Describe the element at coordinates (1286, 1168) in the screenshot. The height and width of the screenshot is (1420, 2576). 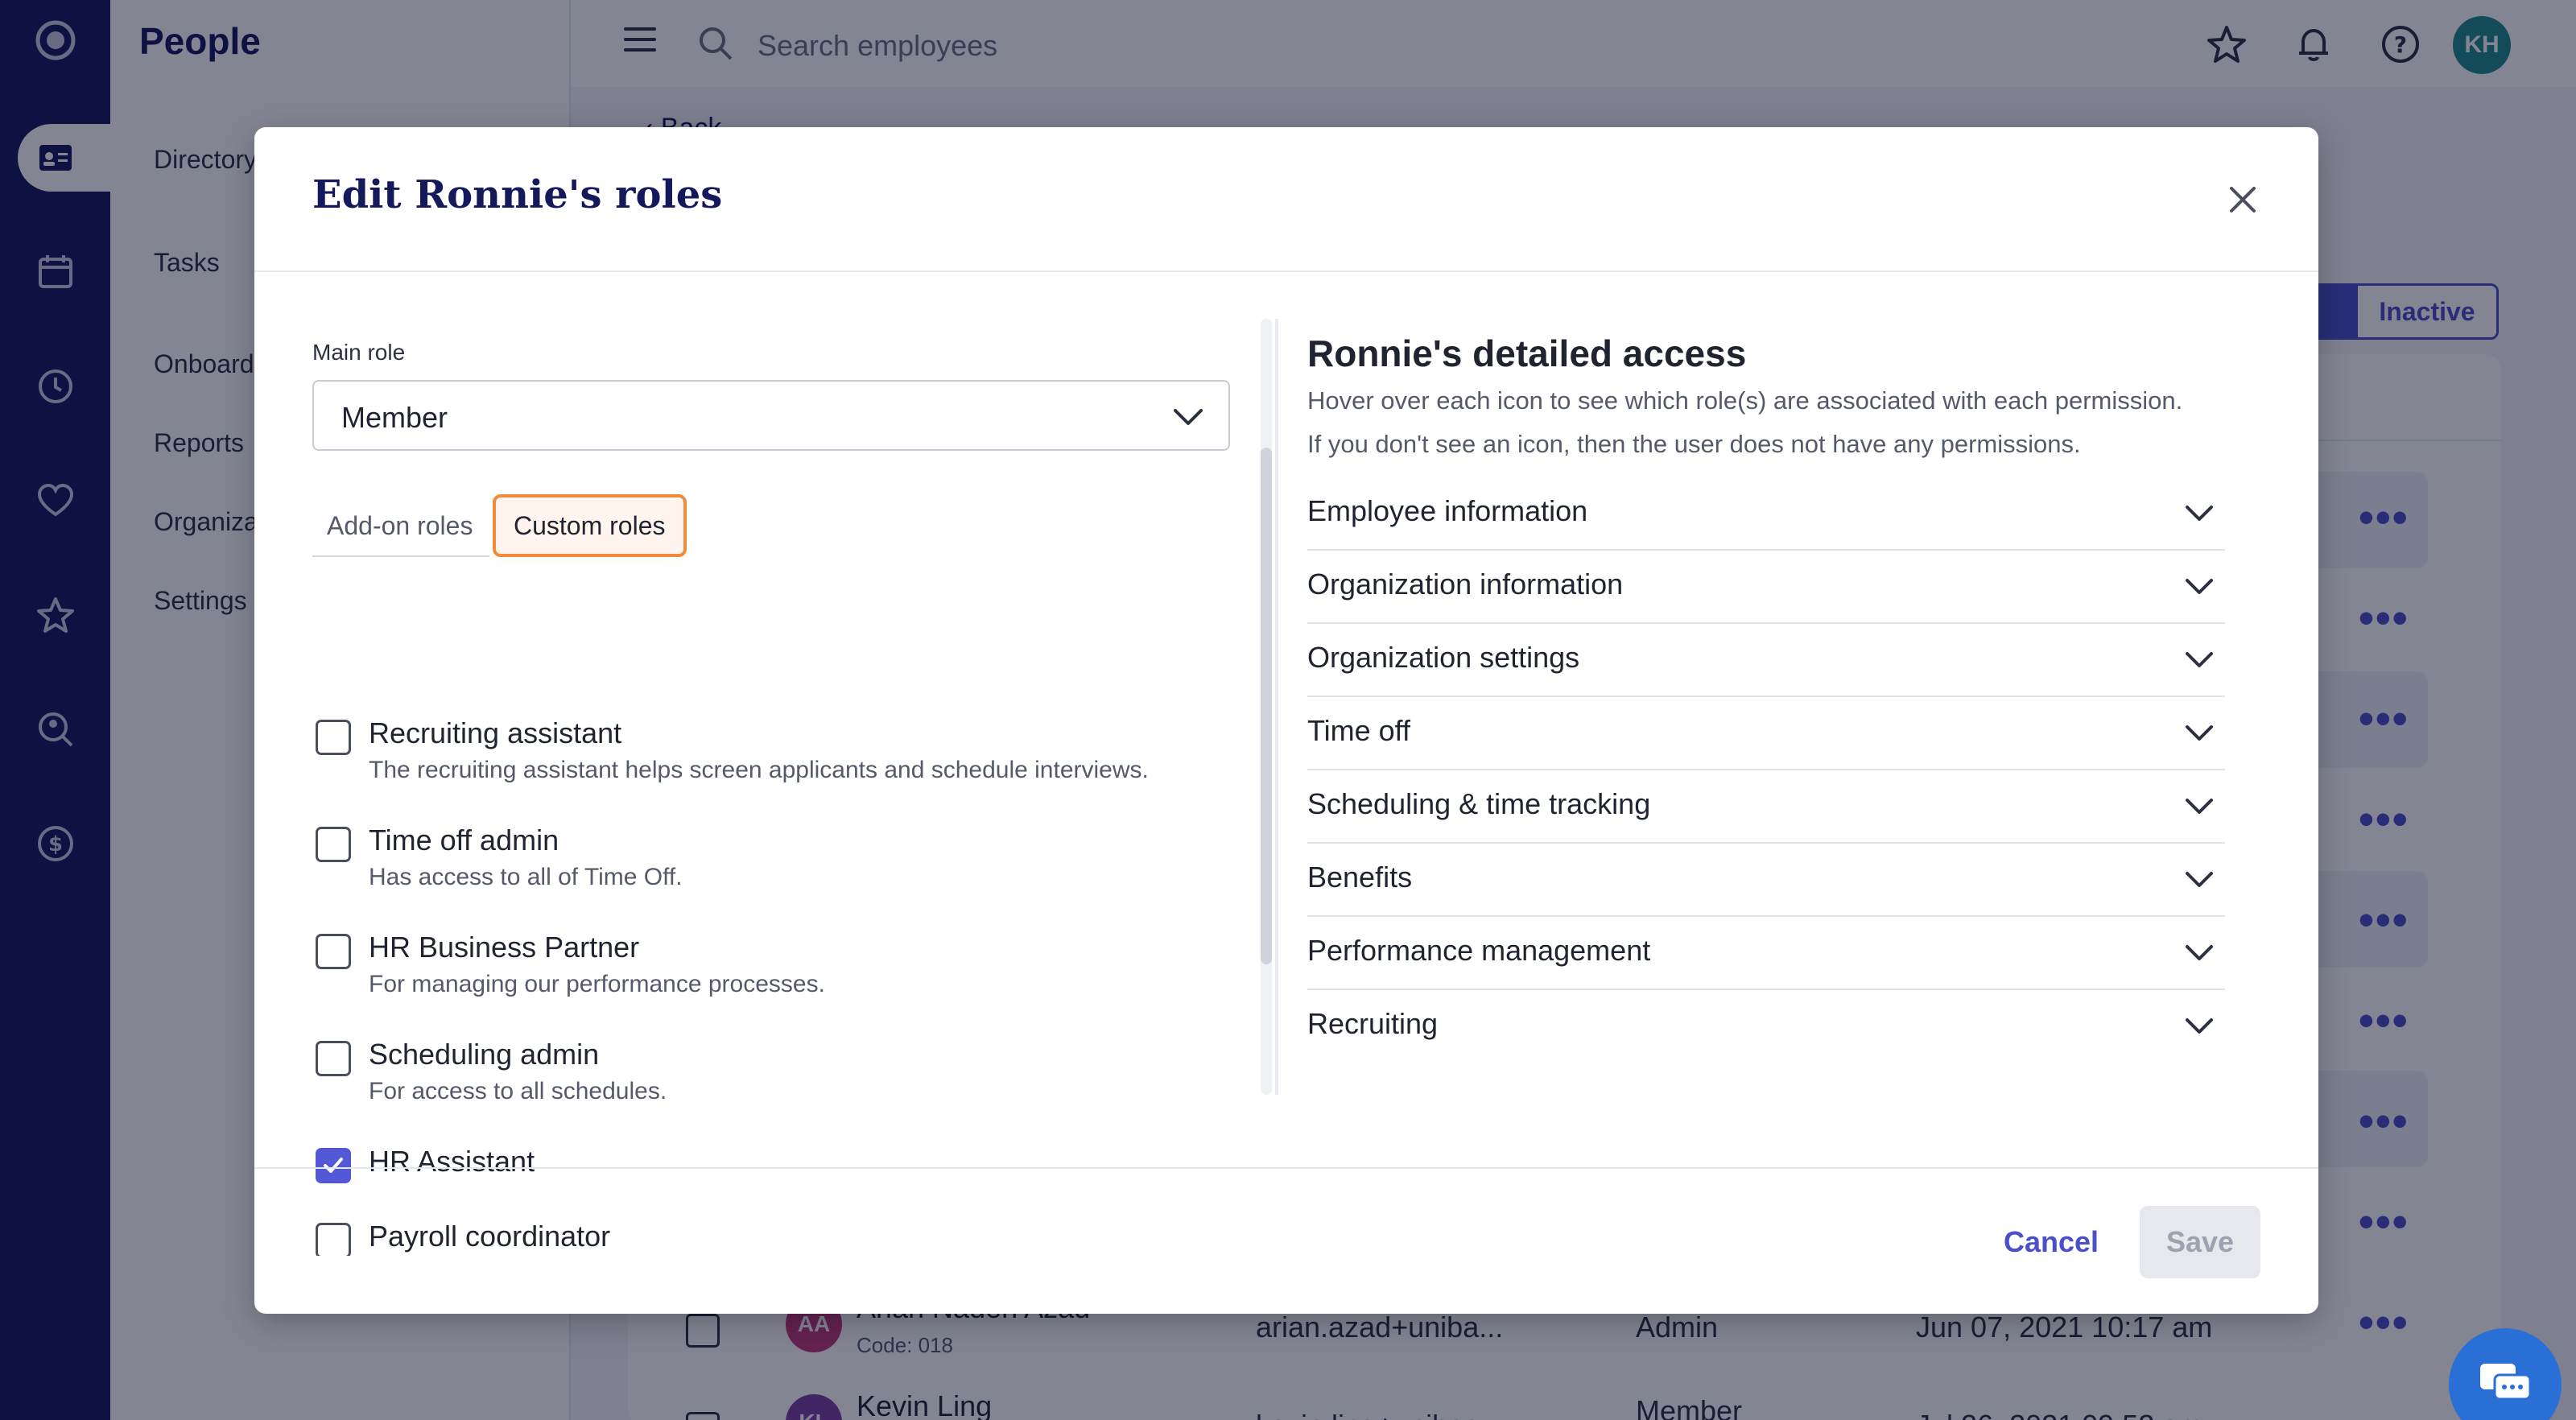
I see `modal-footer-divider` at that location.